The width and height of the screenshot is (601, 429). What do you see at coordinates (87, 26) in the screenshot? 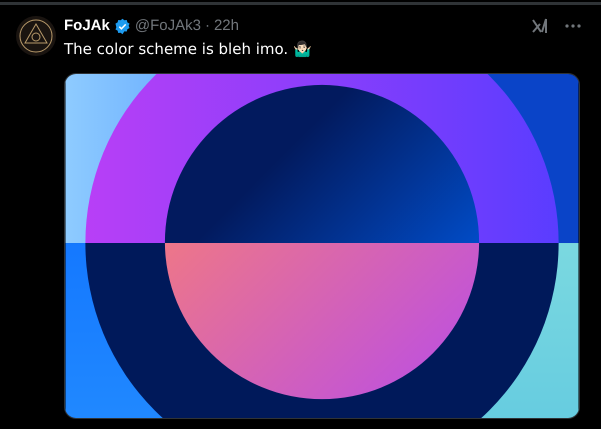
I see `author-name: FoJAk` at bounding box center [87, 26].